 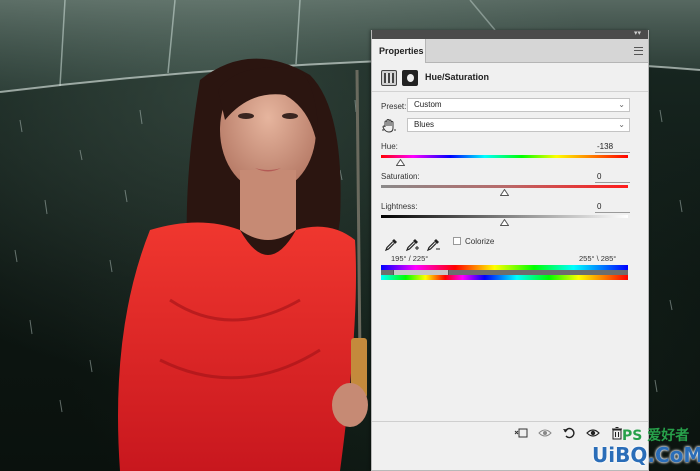 What do you see at coordinates (518, 125) in the screenshot?
I see `channel-dropdown: Blues ⌄` at bounding box center [518, 125].